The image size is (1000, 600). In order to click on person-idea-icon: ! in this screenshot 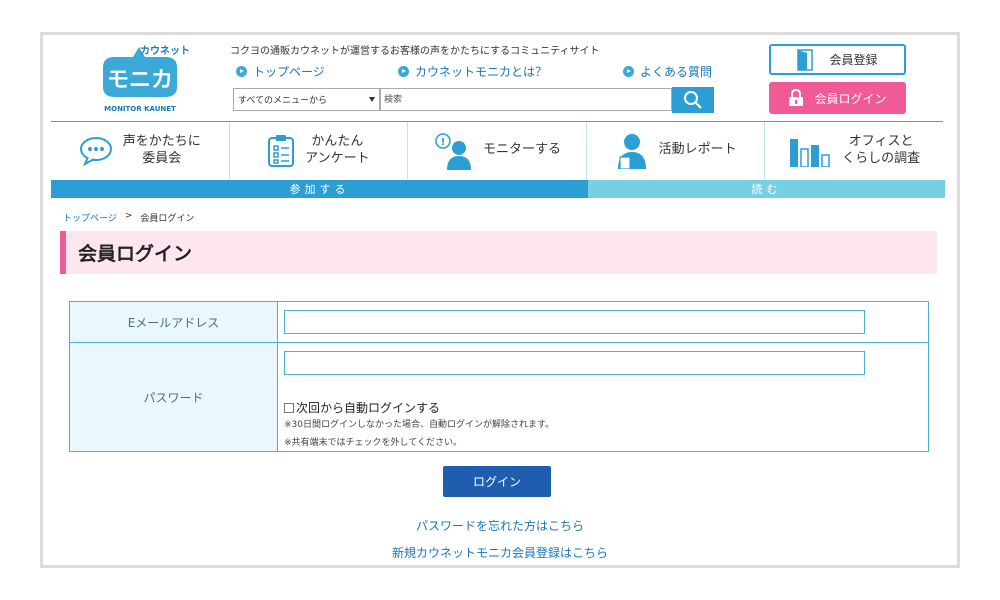, I will do `click(453, 151)`.